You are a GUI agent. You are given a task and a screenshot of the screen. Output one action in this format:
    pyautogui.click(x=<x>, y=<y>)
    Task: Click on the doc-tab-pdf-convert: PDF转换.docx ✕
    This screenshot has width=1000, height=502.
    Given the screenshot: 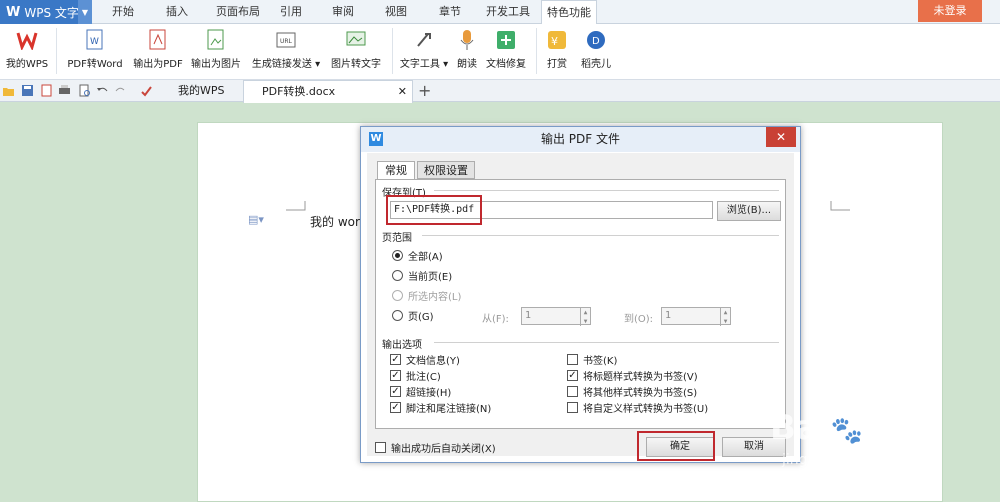 What is the action you would take?
    pyautogui.click(x=328, y=91)
    